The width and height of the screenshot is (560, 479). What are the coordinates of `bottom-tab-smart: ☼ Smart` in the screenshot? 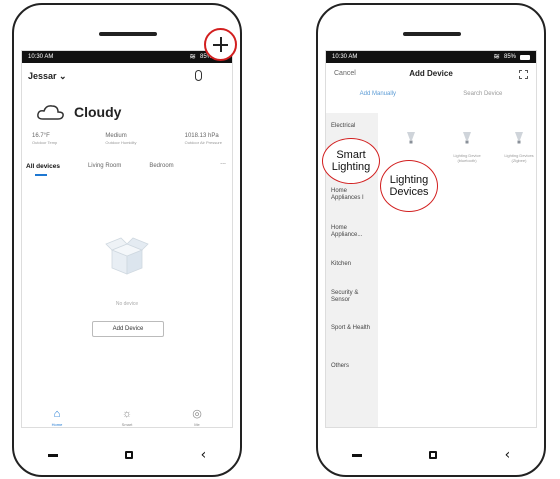 It's located at (127, 417).